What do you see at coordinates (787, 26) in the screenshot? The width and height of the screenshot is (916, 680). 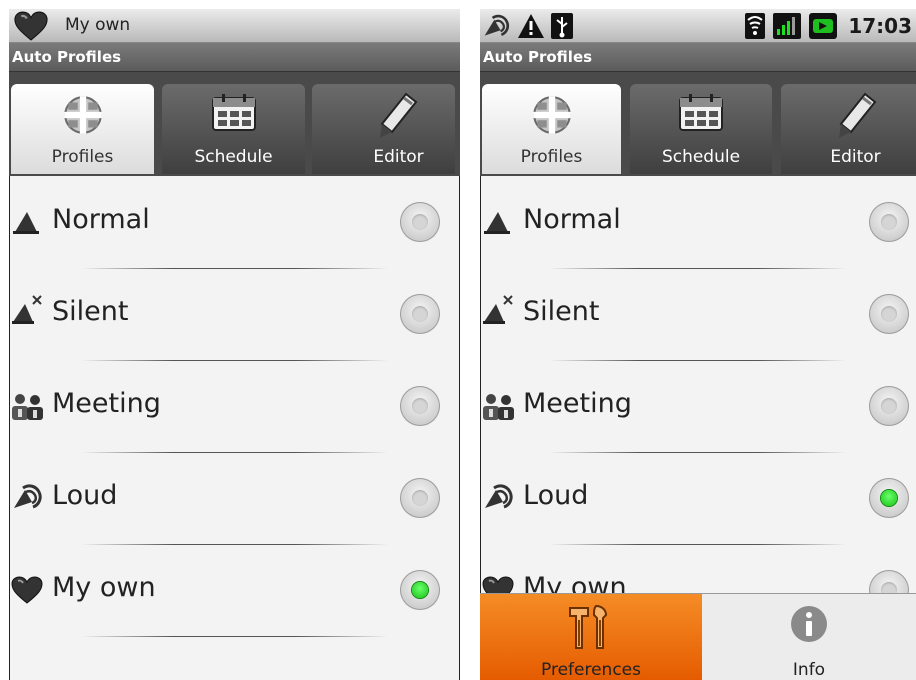 I see `signal-icon` at bounding box center [787, 26].